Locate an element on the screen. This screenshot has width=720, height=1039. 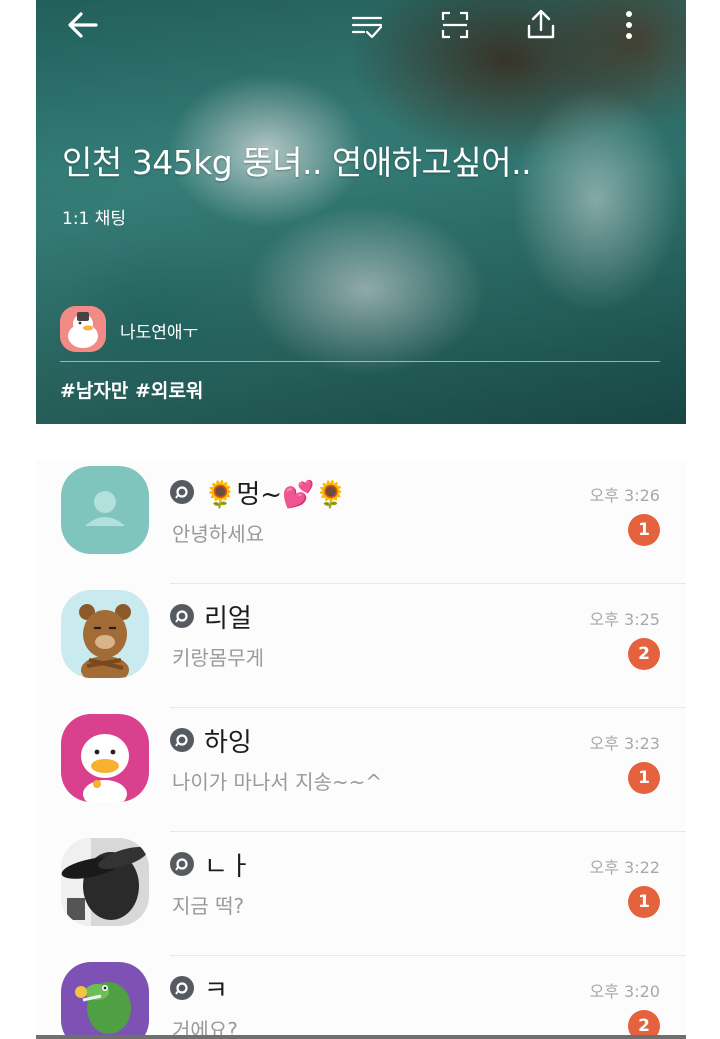
bear-character-avatar is located at coordinates (105, 634).